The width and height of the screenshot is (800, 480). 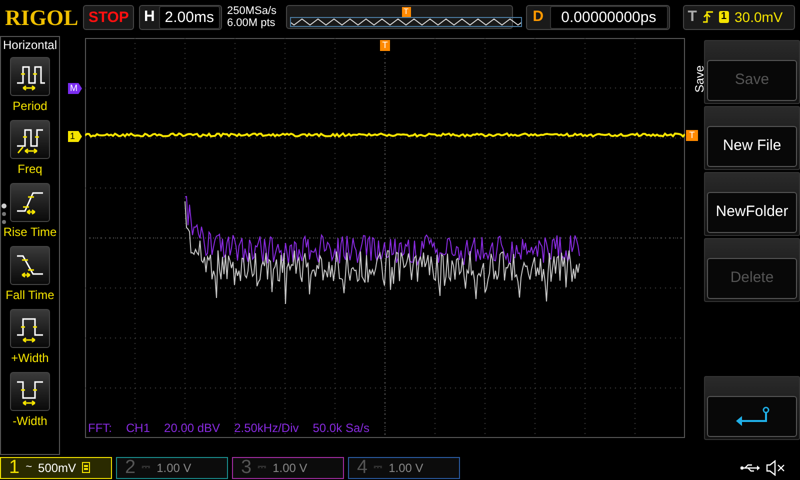 What do you see at coordinates (100, 428) in the screenshot?
I see `fft-info-text: FFT:` at bounding box center [100, 428].